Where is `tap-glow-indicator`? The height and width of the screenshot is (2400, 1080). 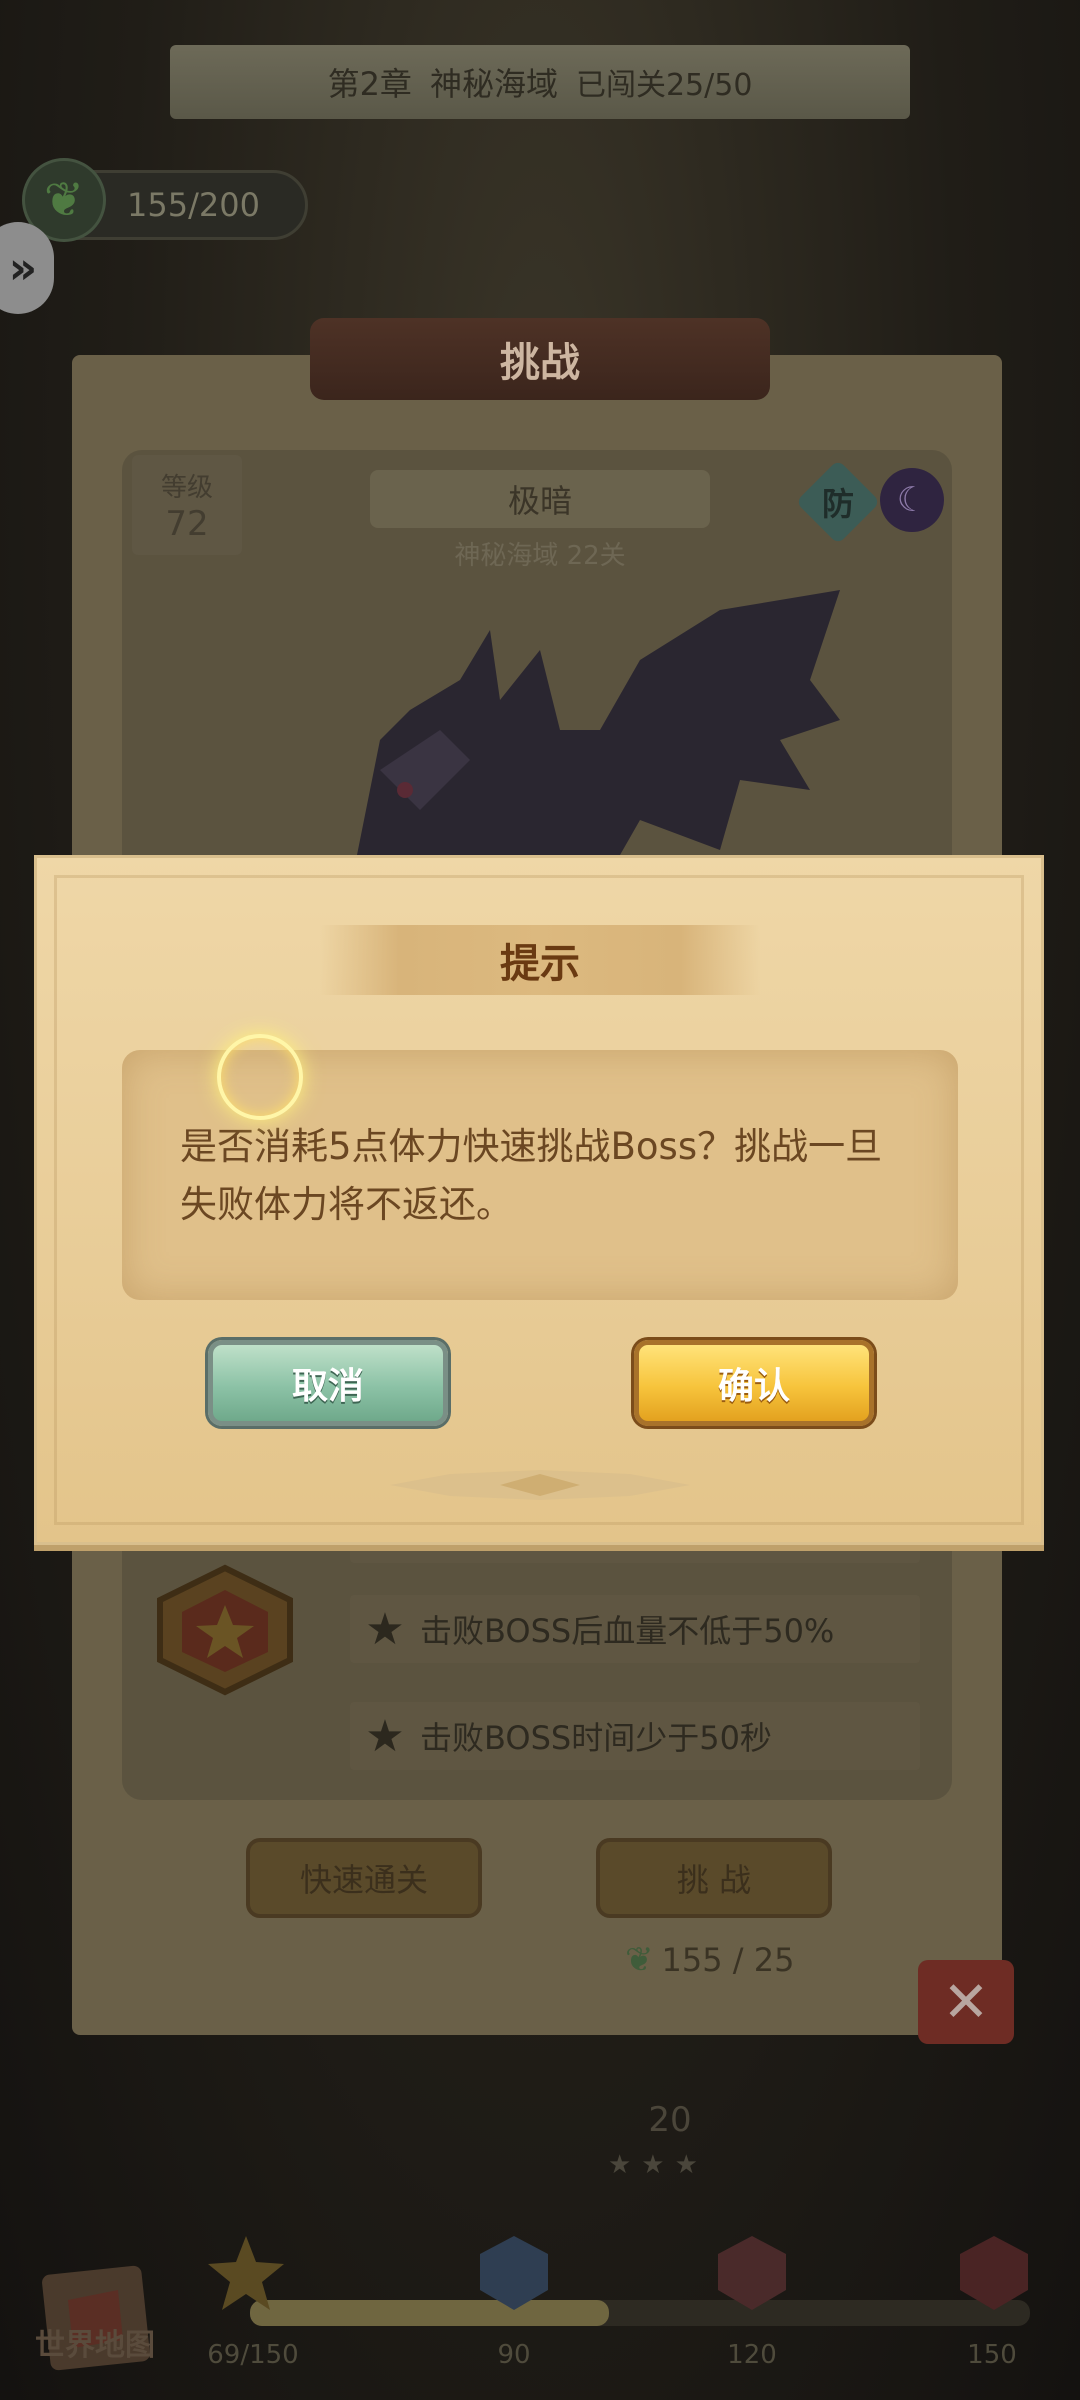 tap-glow-indicator is located at coordinates (260, 1077).